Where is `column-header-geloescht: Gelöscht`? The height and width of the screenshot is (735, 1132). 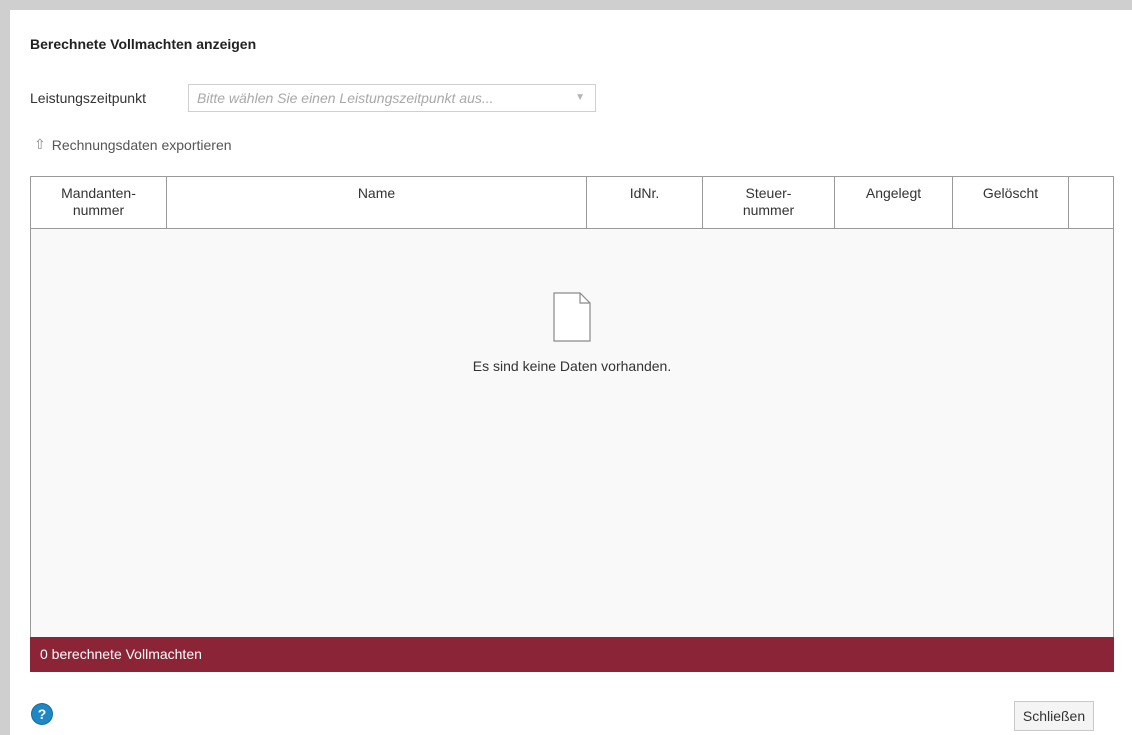 column-header-geloescht: Gelöscht is located at coordinates (1011, 202).